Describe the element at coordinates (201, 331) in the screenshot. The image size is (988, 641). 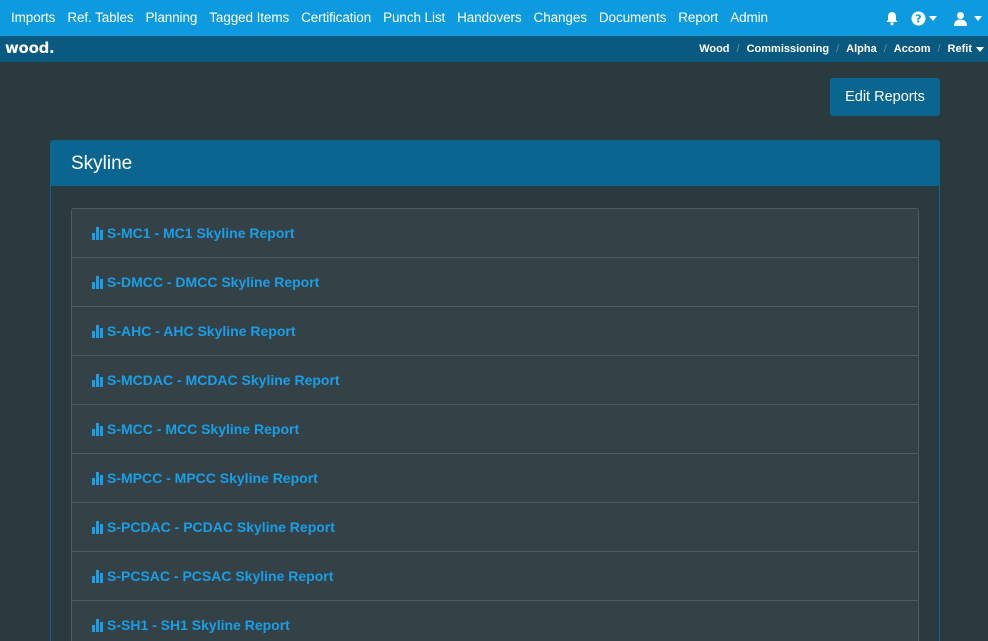
I see `report-link: S-AHC - AHC Skyline Report` at that location.